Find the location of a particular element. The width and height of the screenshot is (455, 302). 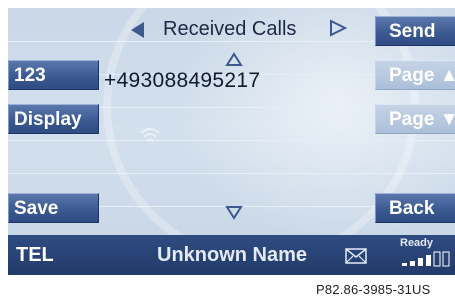

envelope-icon is located at coordinates (356, 256).